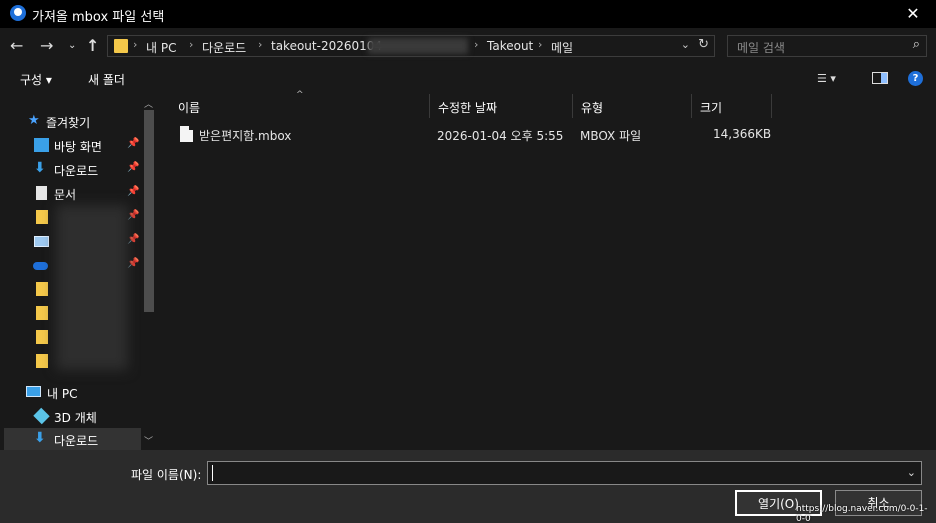 The image size is (936, 523). Describe the element at coordinates (40, 266) in the screenshot. I see `cloud-icon` at that location.